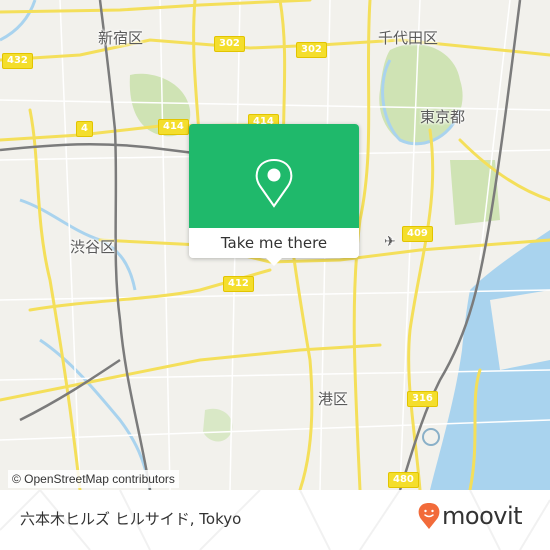  Describe the element at coordinates (95, 414) in the screenshot. I see `meguro-river` at that location.